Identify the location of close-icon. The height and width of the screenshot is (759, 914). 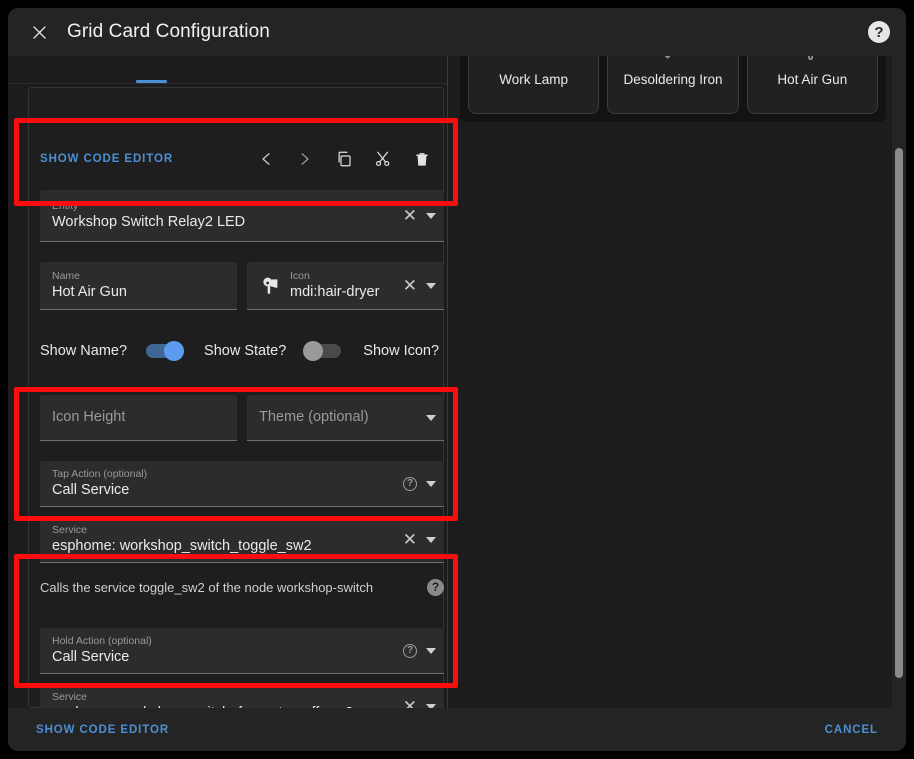
(39, 32).